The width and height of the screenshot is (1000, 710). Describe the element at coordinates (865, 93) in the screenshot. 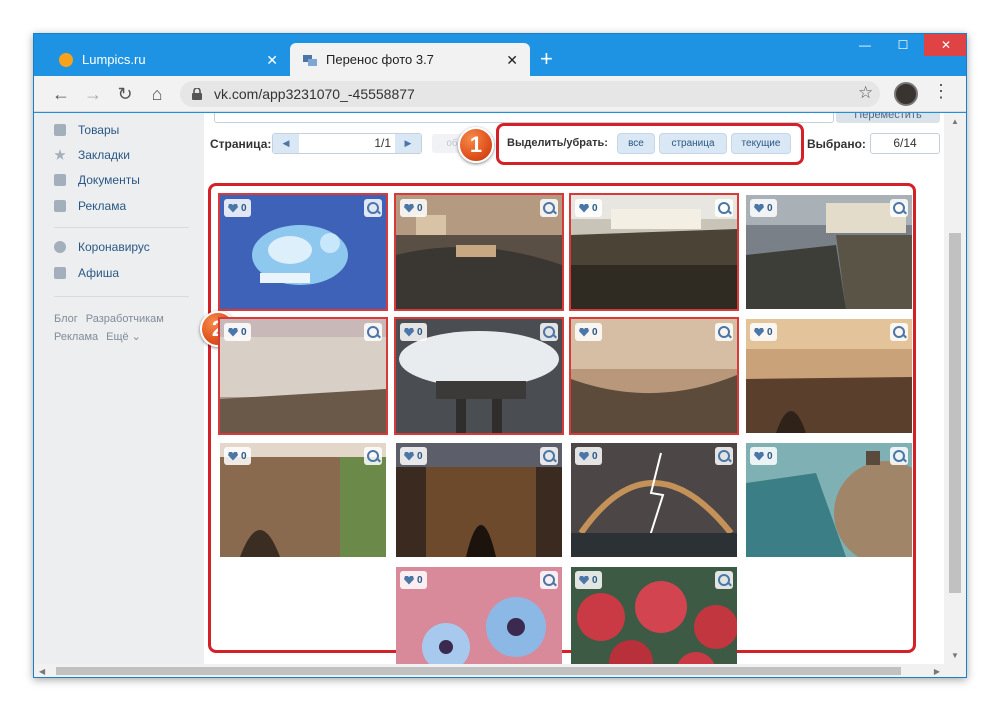

I see `bookmark-star-icon: ☆` at that location.